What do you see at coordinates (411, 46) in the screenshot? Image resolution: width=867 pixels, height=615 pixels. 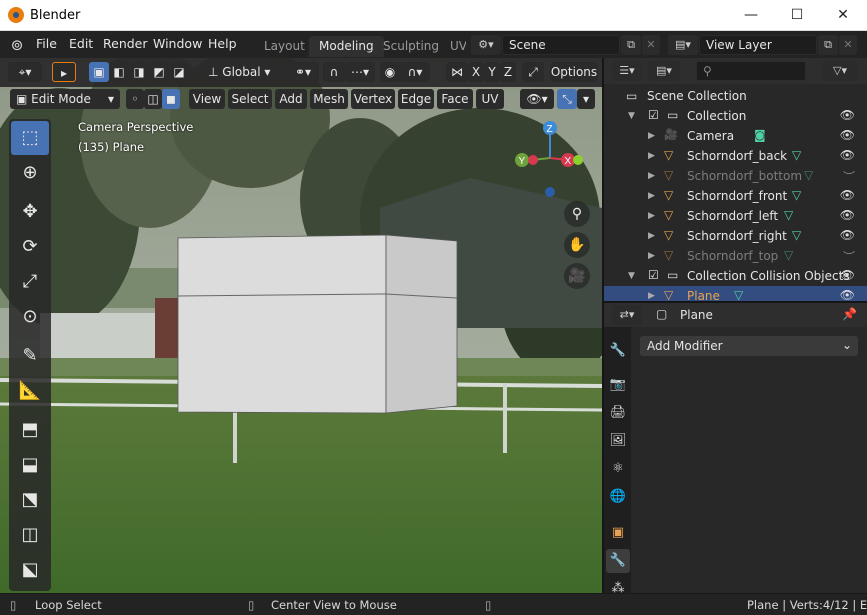 I see `tab-sculpting: Sculpting` at bounding box center [411, 46].